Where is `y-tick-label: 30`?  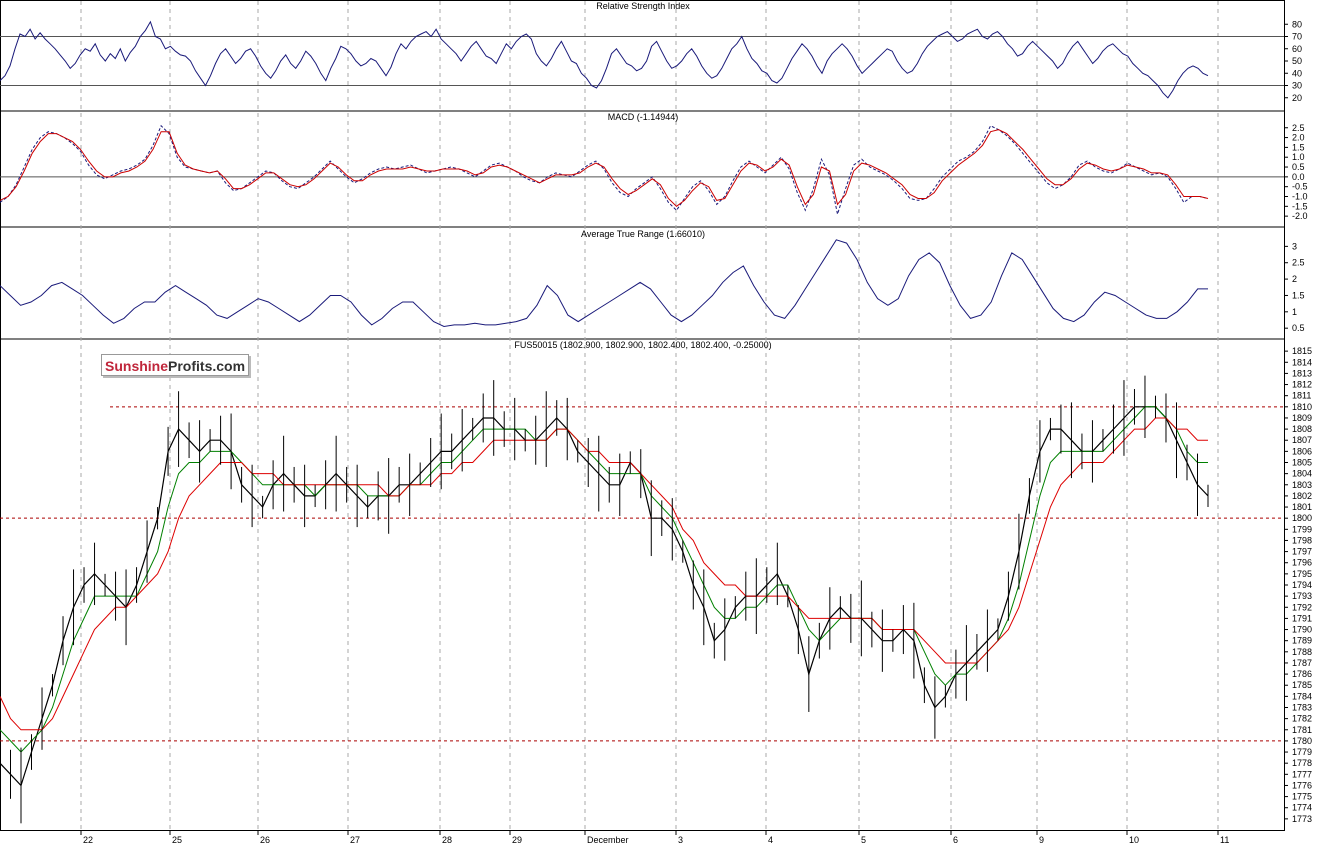
y-tick-label: 30 is located at coordinates (1297, 86).